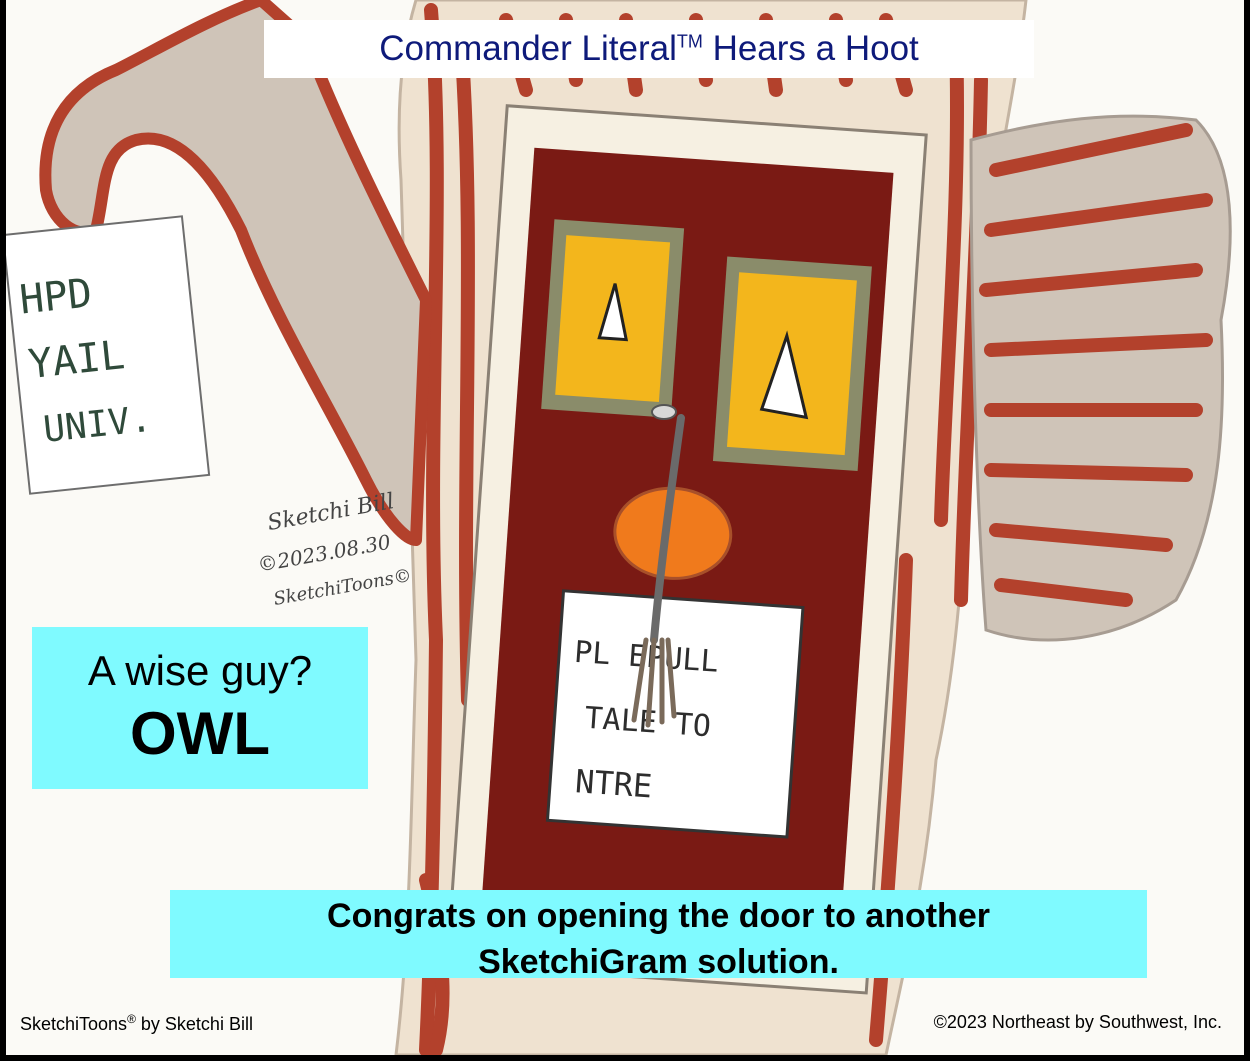 The image size is (1250, 1061). I want to click on artist-signature: Sketchi Bill ©2023.08.30 SketchiToons©, so click(334, 549).